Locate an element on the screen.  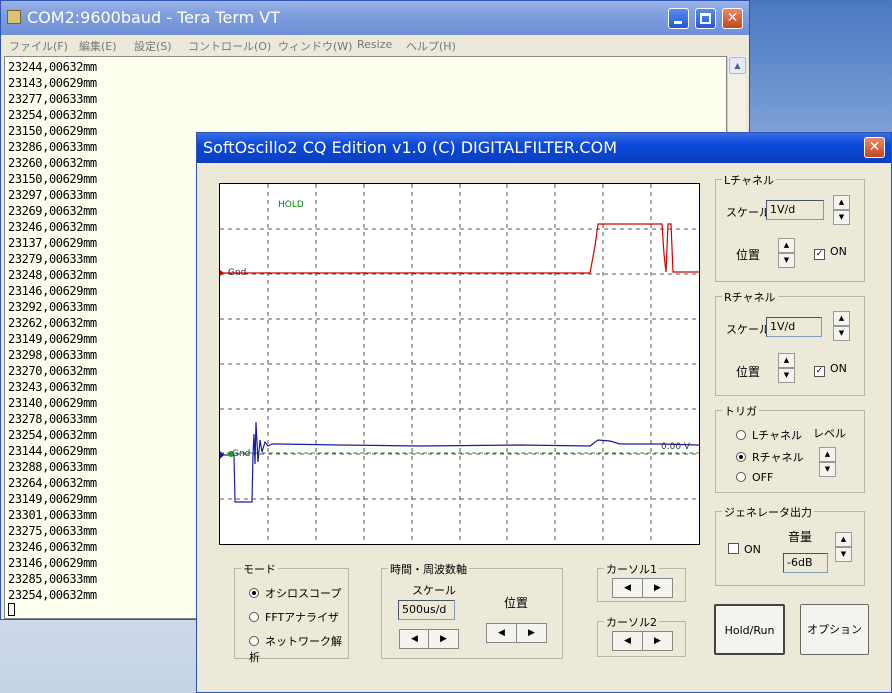
generator-volume-spinner: ▲ ▼ is located at coordinates (843, 547).